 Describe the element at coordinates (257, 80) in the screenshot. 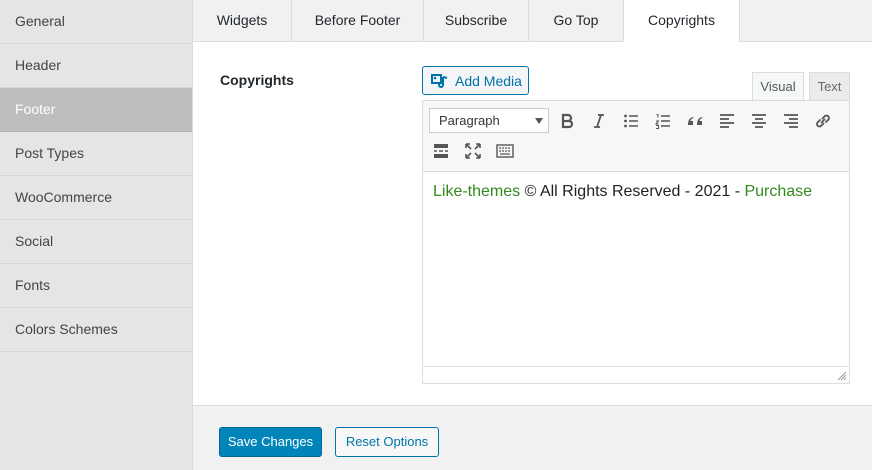

I see `copyrights-field-label: Copyrights` at that location.